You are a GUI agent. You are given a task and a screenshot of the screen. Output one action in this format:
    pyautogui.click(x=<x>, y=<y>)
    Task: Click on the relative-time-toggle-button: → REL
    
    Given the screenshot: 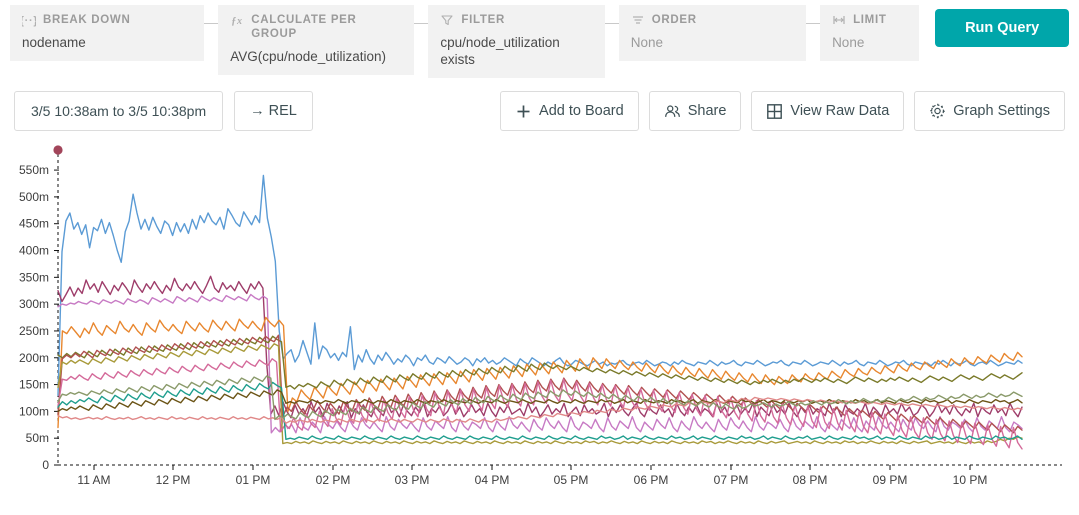 What is the action you would take?
    pyautogui.click(x=273, y=111)
    